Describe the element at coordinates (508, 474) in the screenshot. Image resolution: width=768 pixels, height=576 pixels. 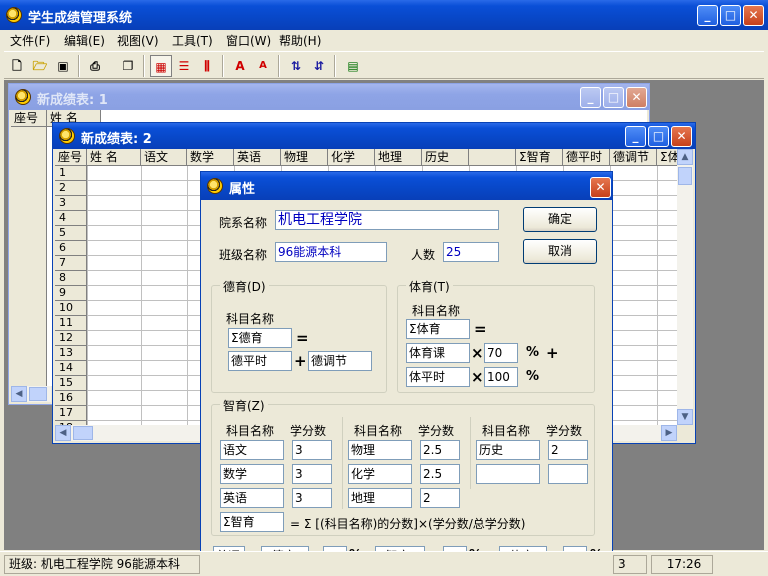
I see `subject-field` at that location.